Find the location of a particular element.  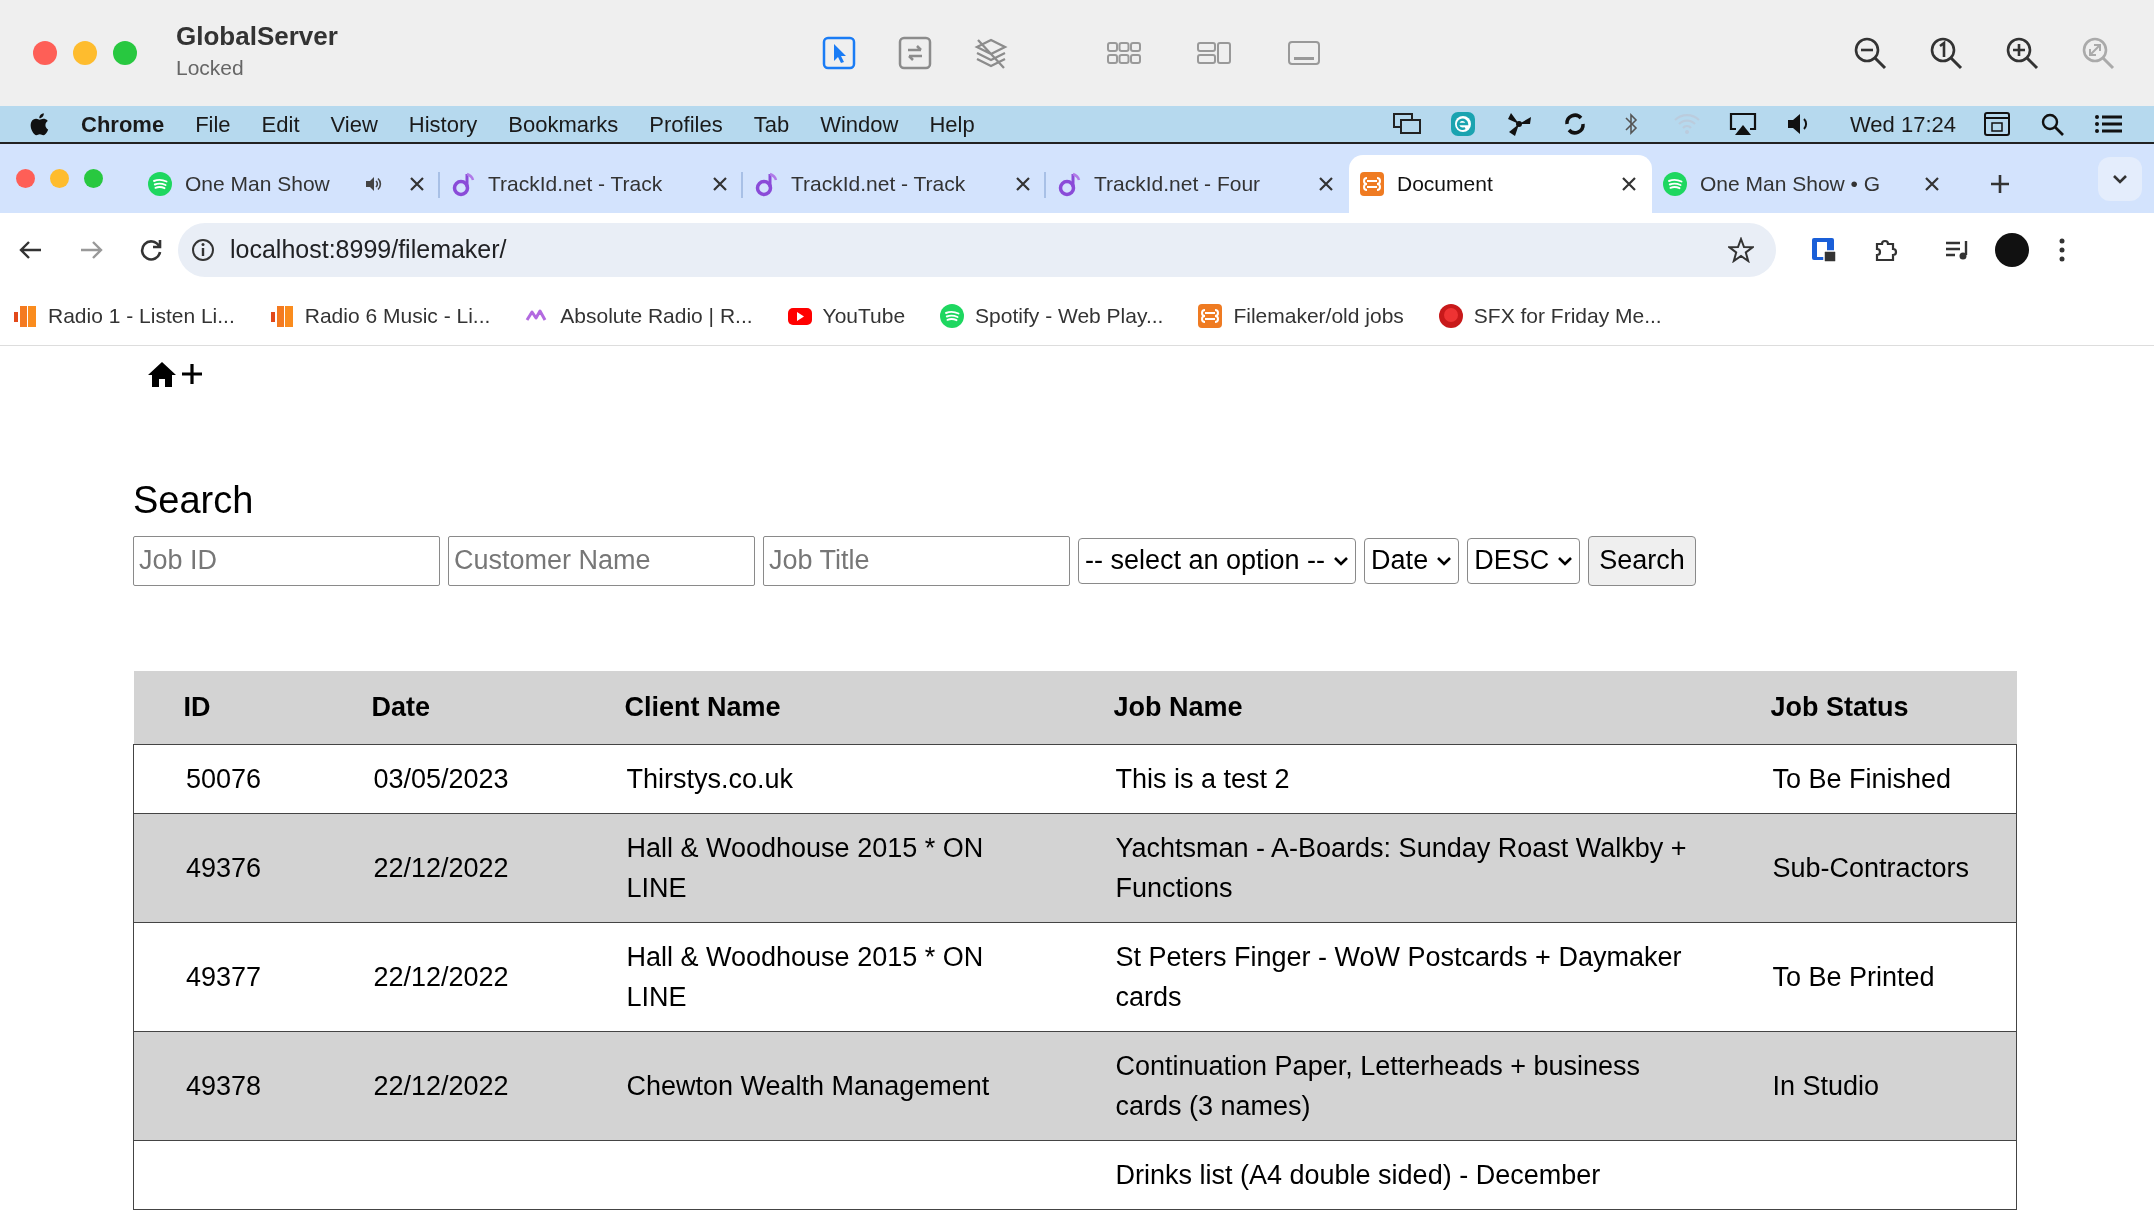

table-cell: Drinks list (A4 double sided) - December is located at coordinates (1392, 1175).